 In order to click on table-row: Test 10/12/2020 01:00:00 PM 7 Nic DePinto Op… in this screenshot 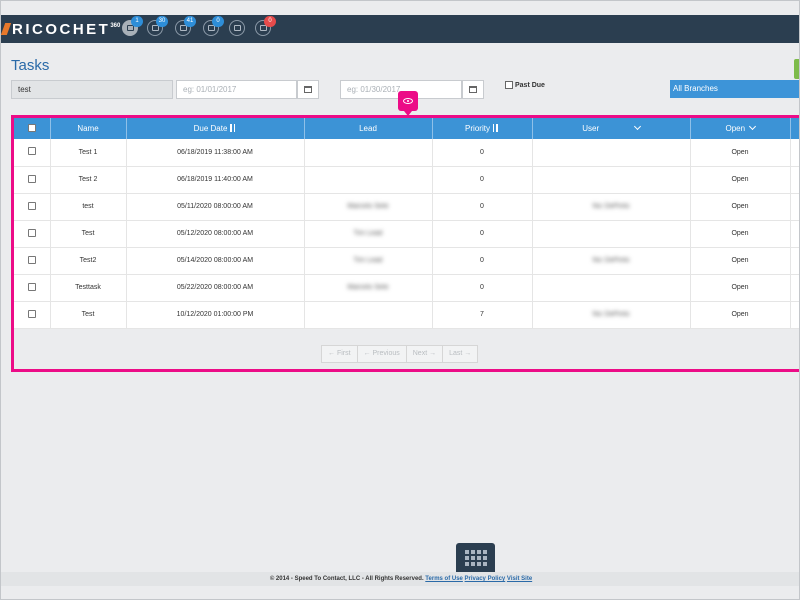, I will do `click(406, 315)`.